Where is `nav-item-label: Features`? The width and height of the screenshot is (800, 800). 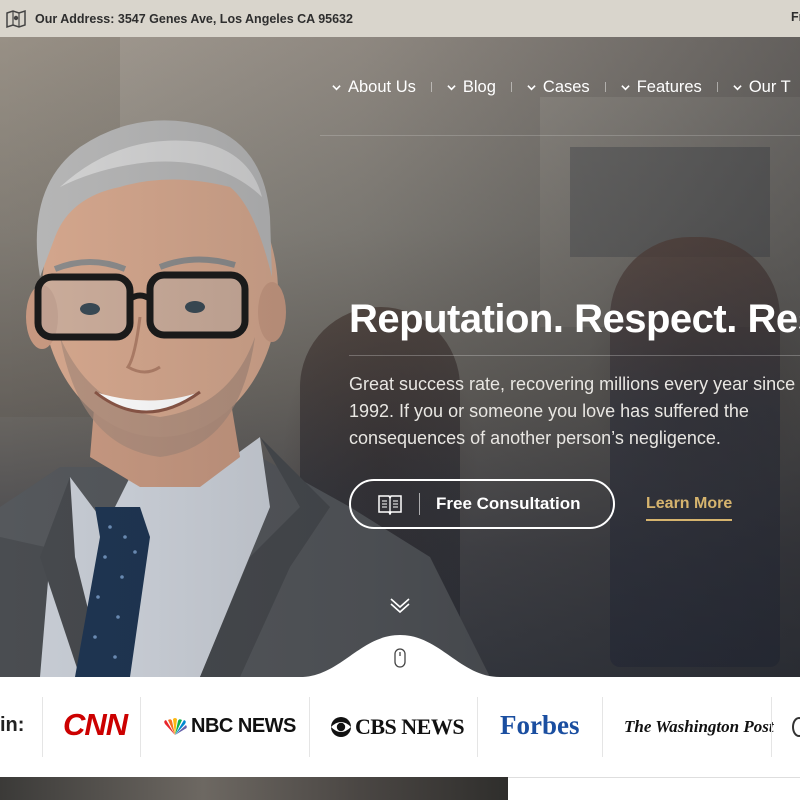 nav-item-label: Features is located at coordinates (669, 86).